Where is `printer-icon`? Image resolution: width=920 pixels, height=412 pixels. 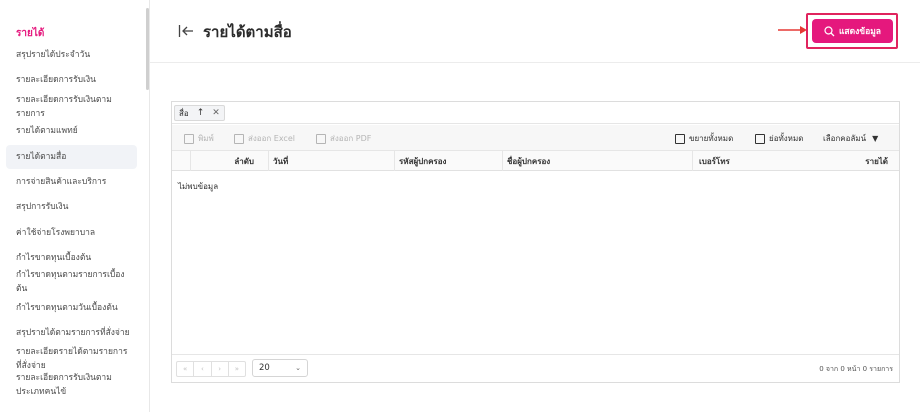
printer-icon is located at coordinates (189, 138).